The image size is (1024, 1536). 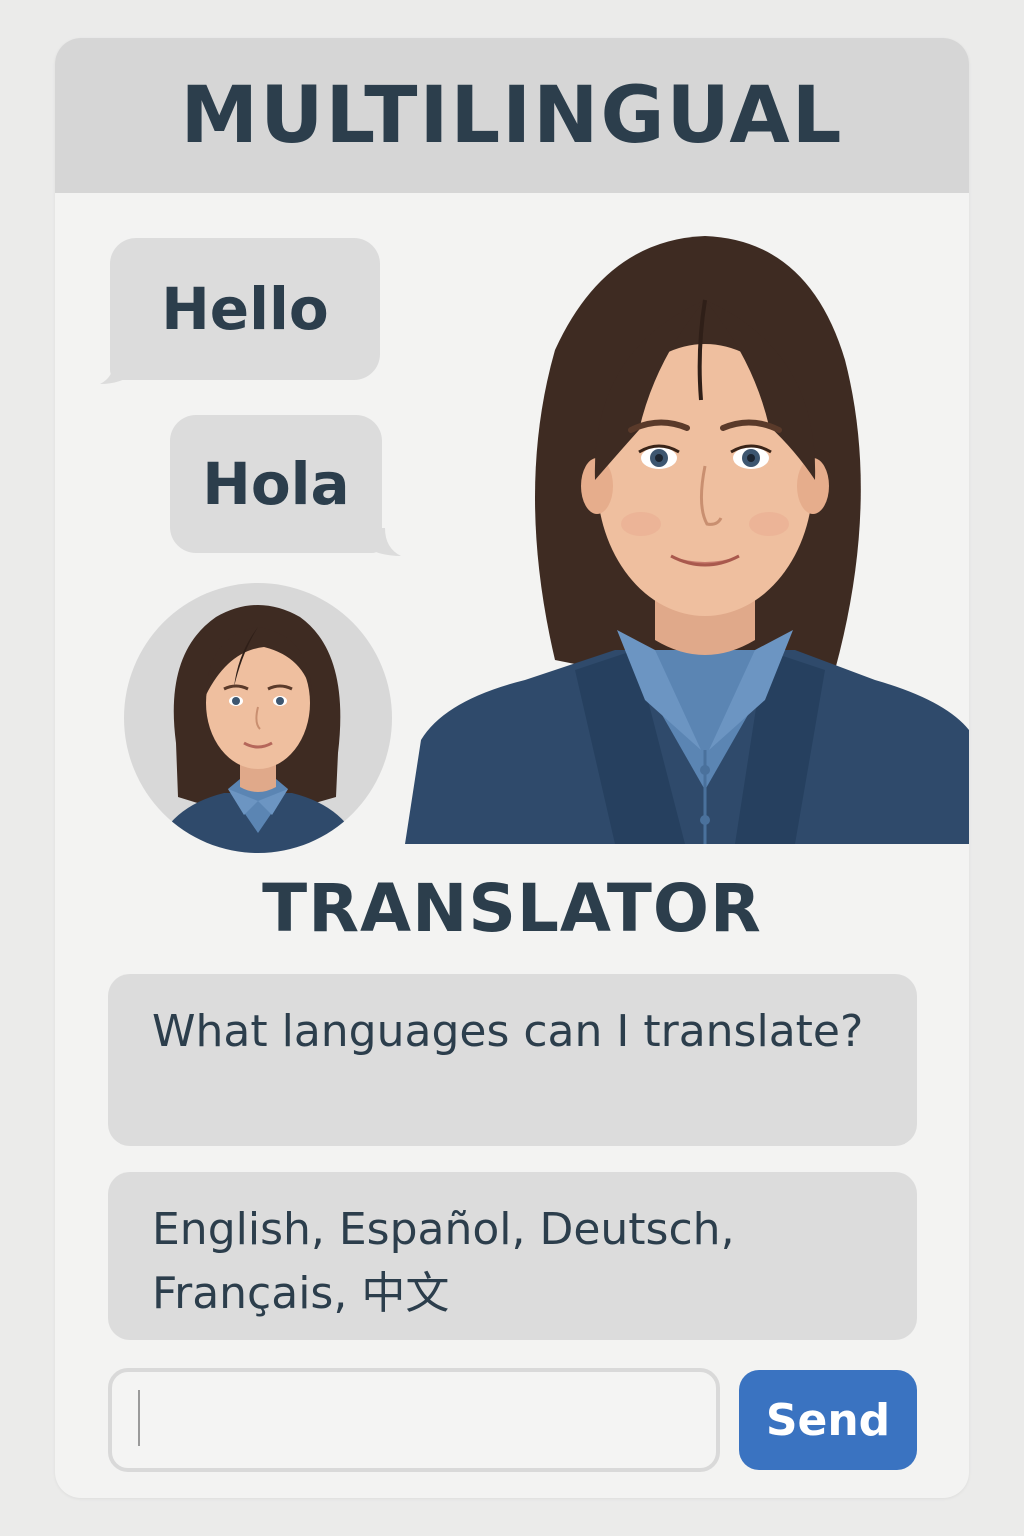 I want to click on greeting-text: Hola, so click(x=276, y=484).